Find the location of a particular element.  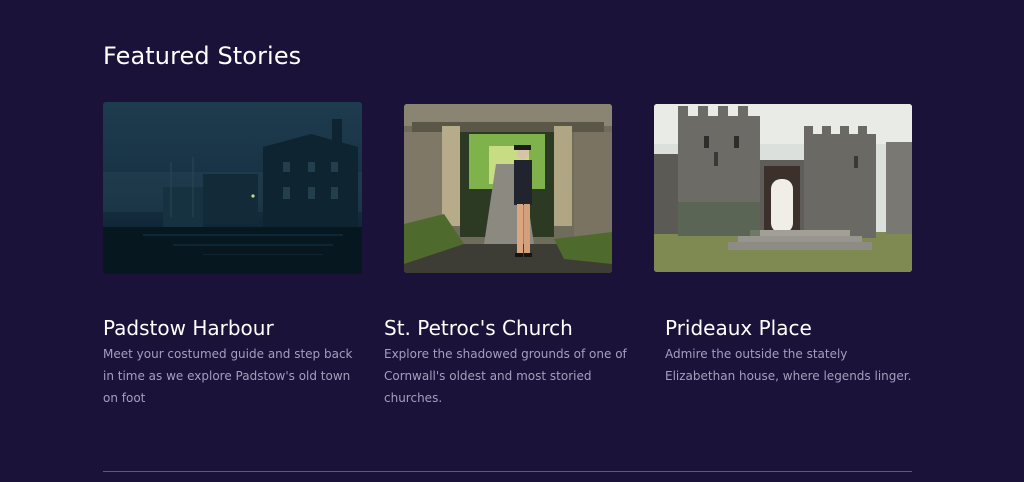

story-image-padstow-harbour is located at coordinates (232, 188).